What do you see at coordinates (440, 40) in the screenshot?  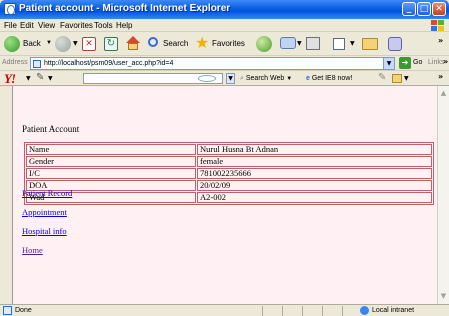 I see `toolbar-overflow-chevron: »` at bounding box center [440, 40].